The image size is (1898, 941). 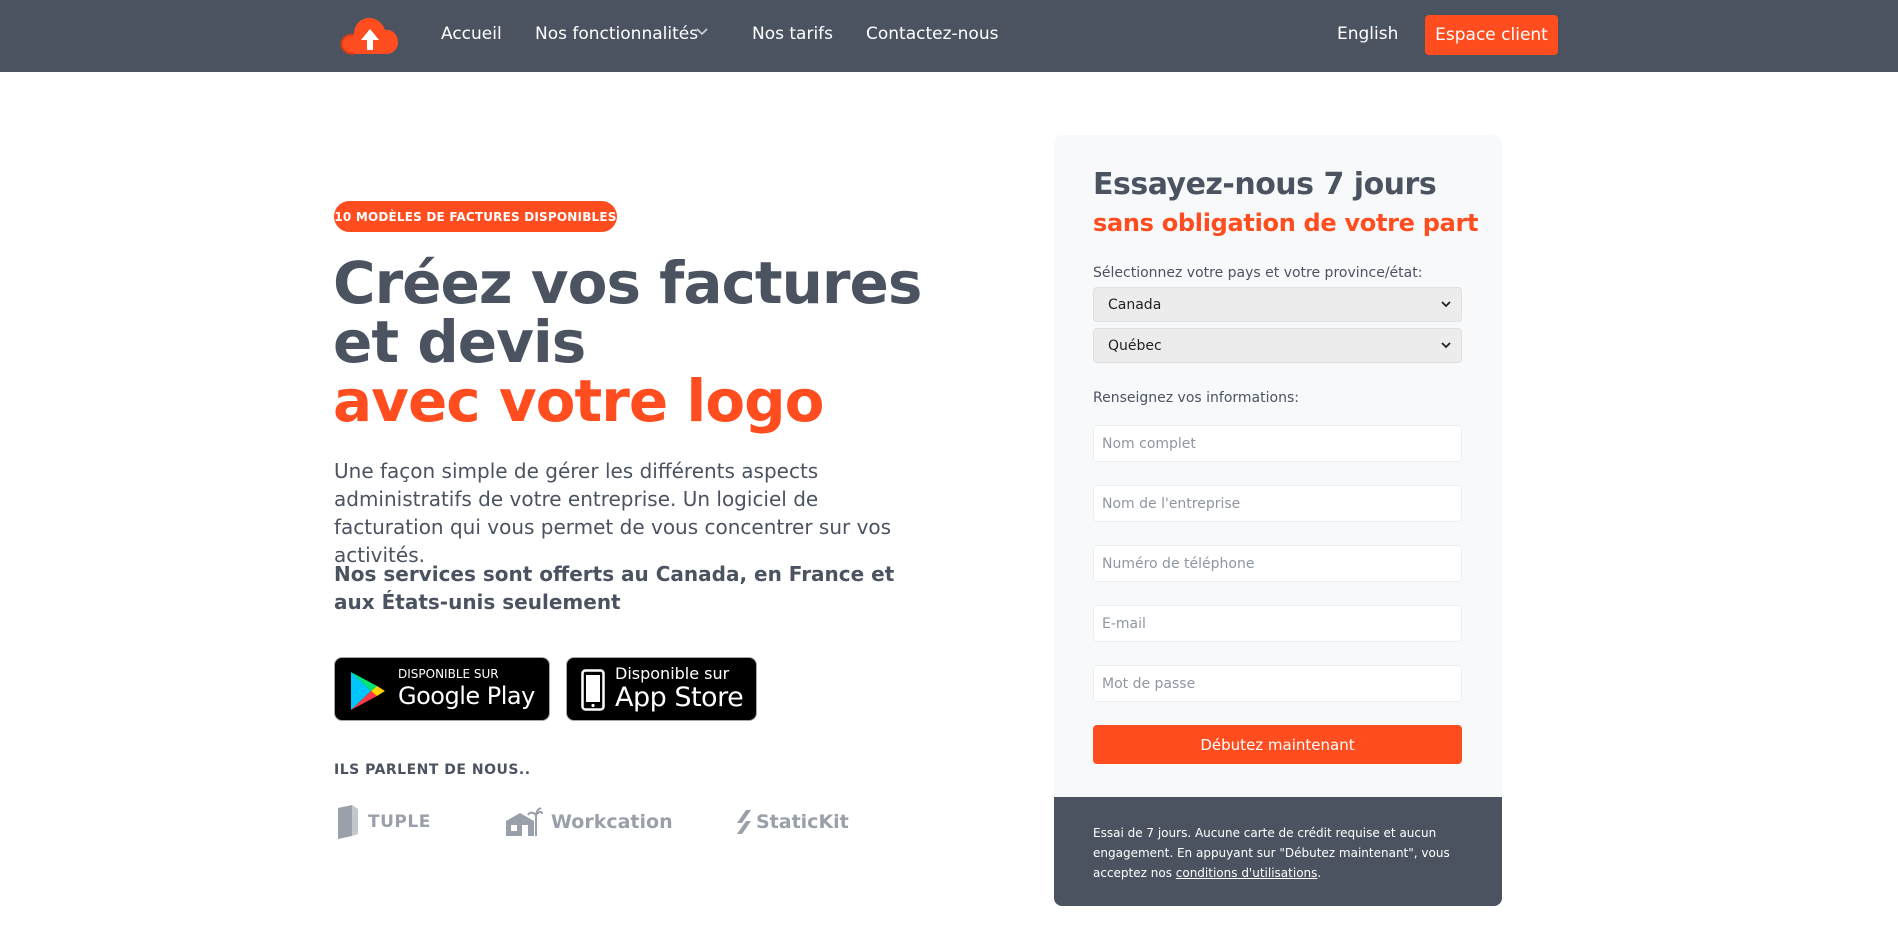 What do you see at coordinates (1286, 223) in the screenshot?
I see `card-subtitle: sans obligation de votre part` at bounding box center [1286, 223].